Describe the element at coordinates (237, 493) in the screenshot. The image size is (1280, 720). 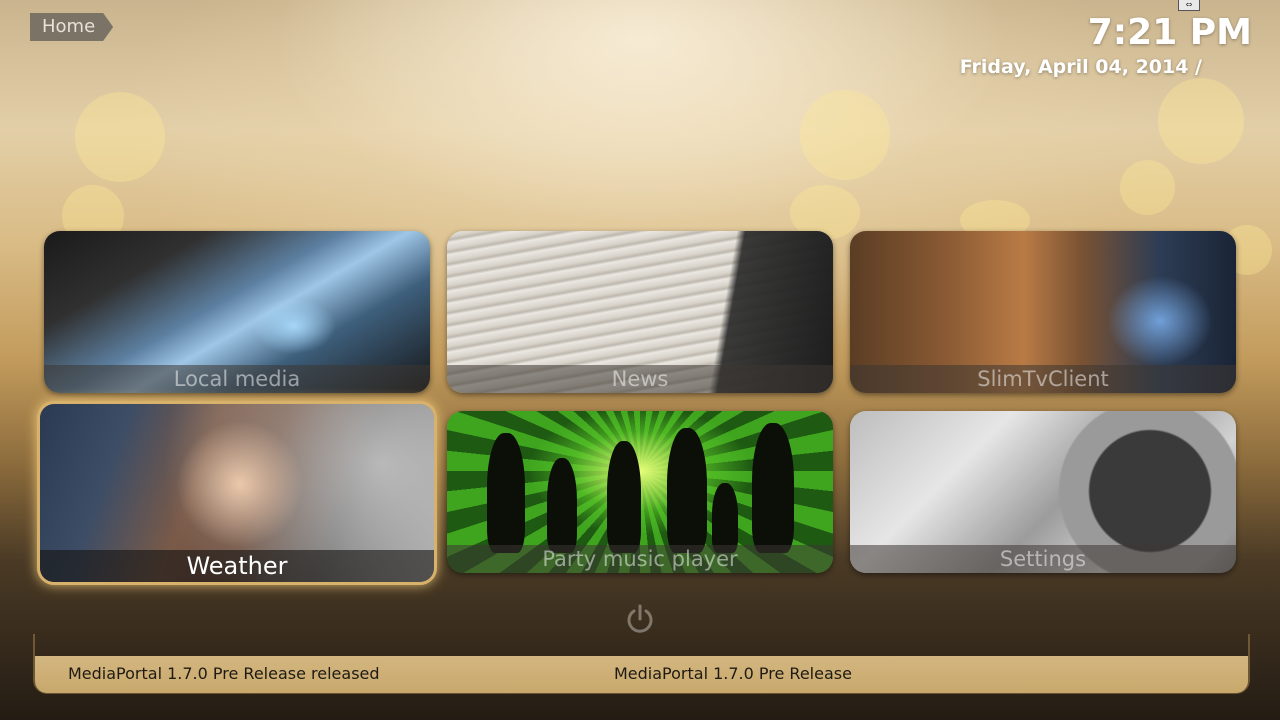
I see `tile-weather: Weather` at that location.